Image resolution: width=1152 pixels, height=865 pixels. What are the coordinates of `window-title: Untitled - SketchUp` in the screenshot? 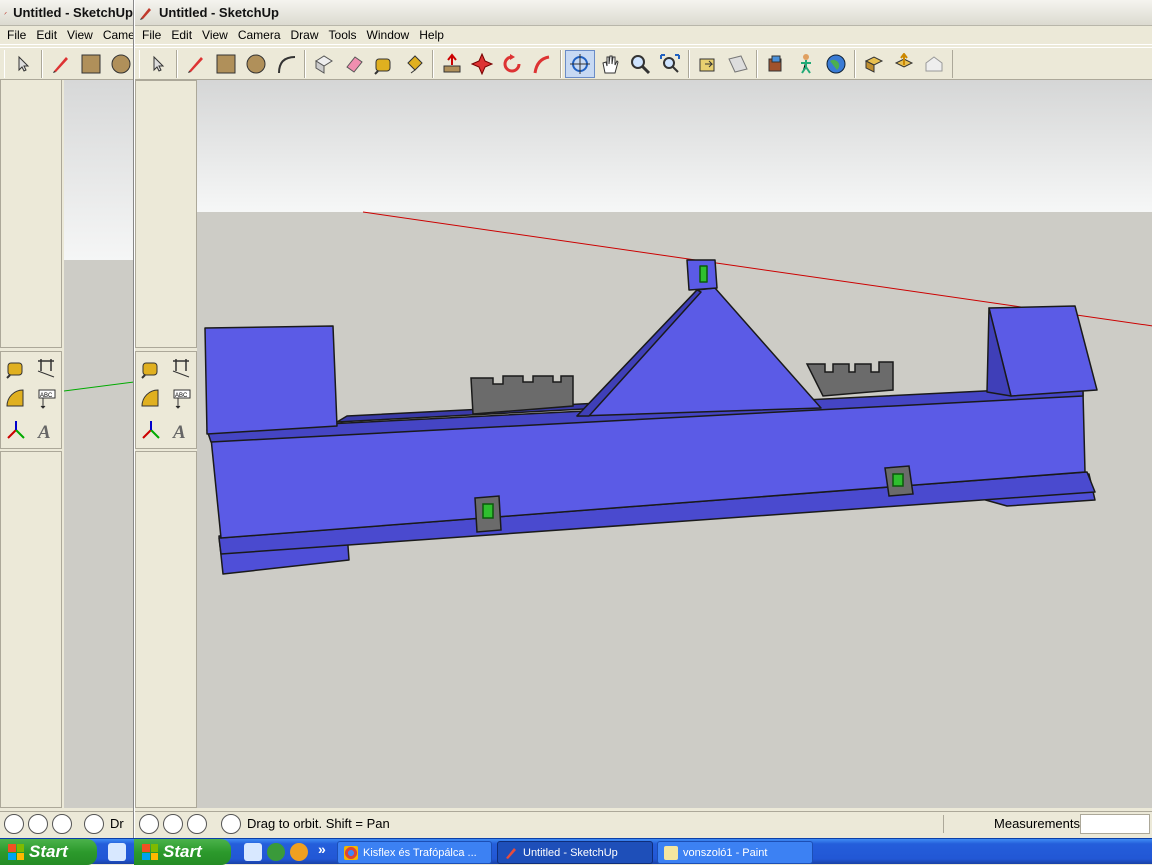 It's located at (219, 12).